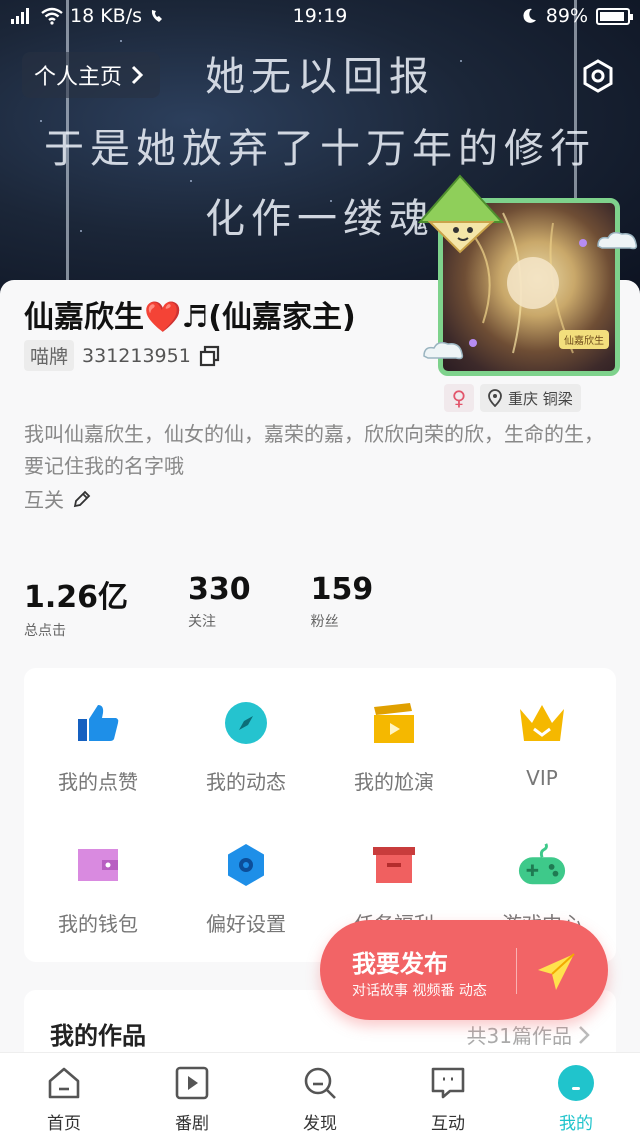  I want to click on bottom-navigation: 首页 番剧 发现 互动 我的, so click(320, 1095).